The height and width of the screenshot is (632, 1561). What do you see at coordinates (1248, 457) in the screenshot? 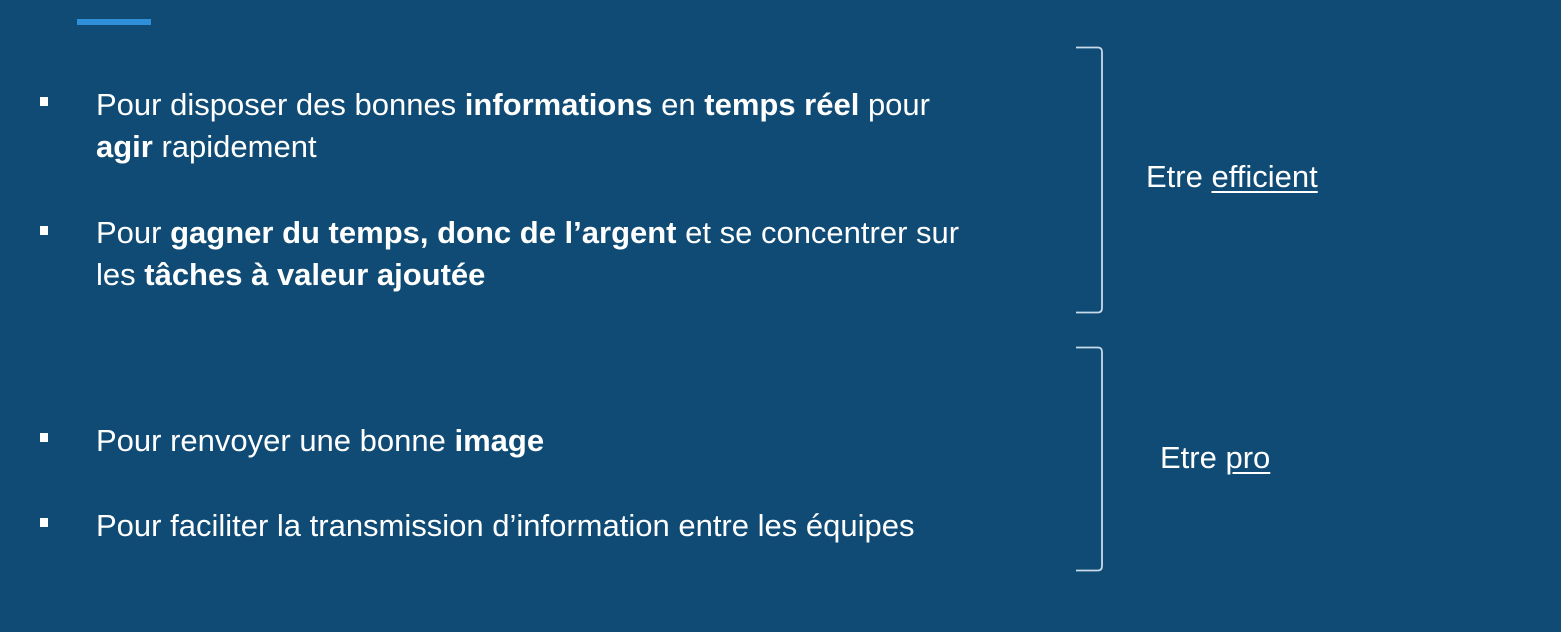
I see `label-underlined: pro` at bounding box center [1248, 457].